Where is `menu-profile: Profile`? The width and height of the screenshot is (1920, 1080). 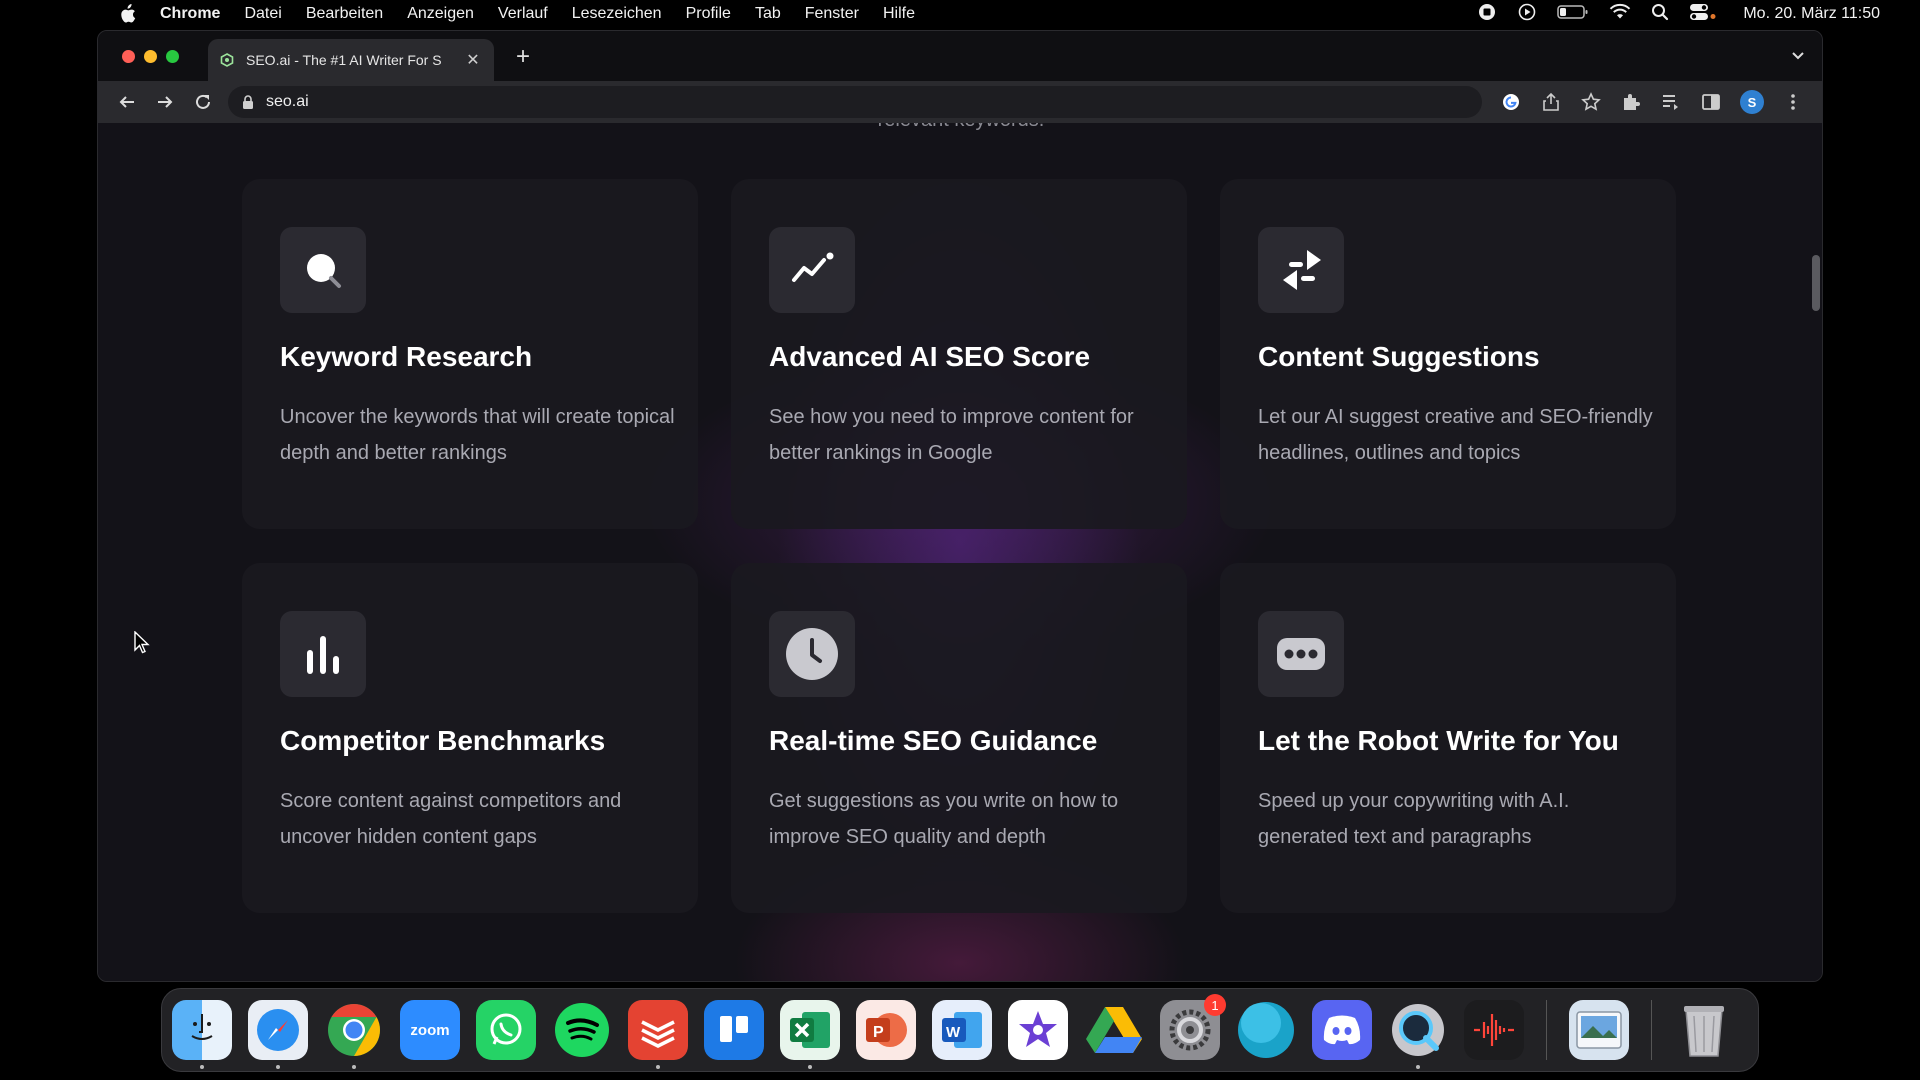 menu-profile: Profile is located at coordinates (708, 14).